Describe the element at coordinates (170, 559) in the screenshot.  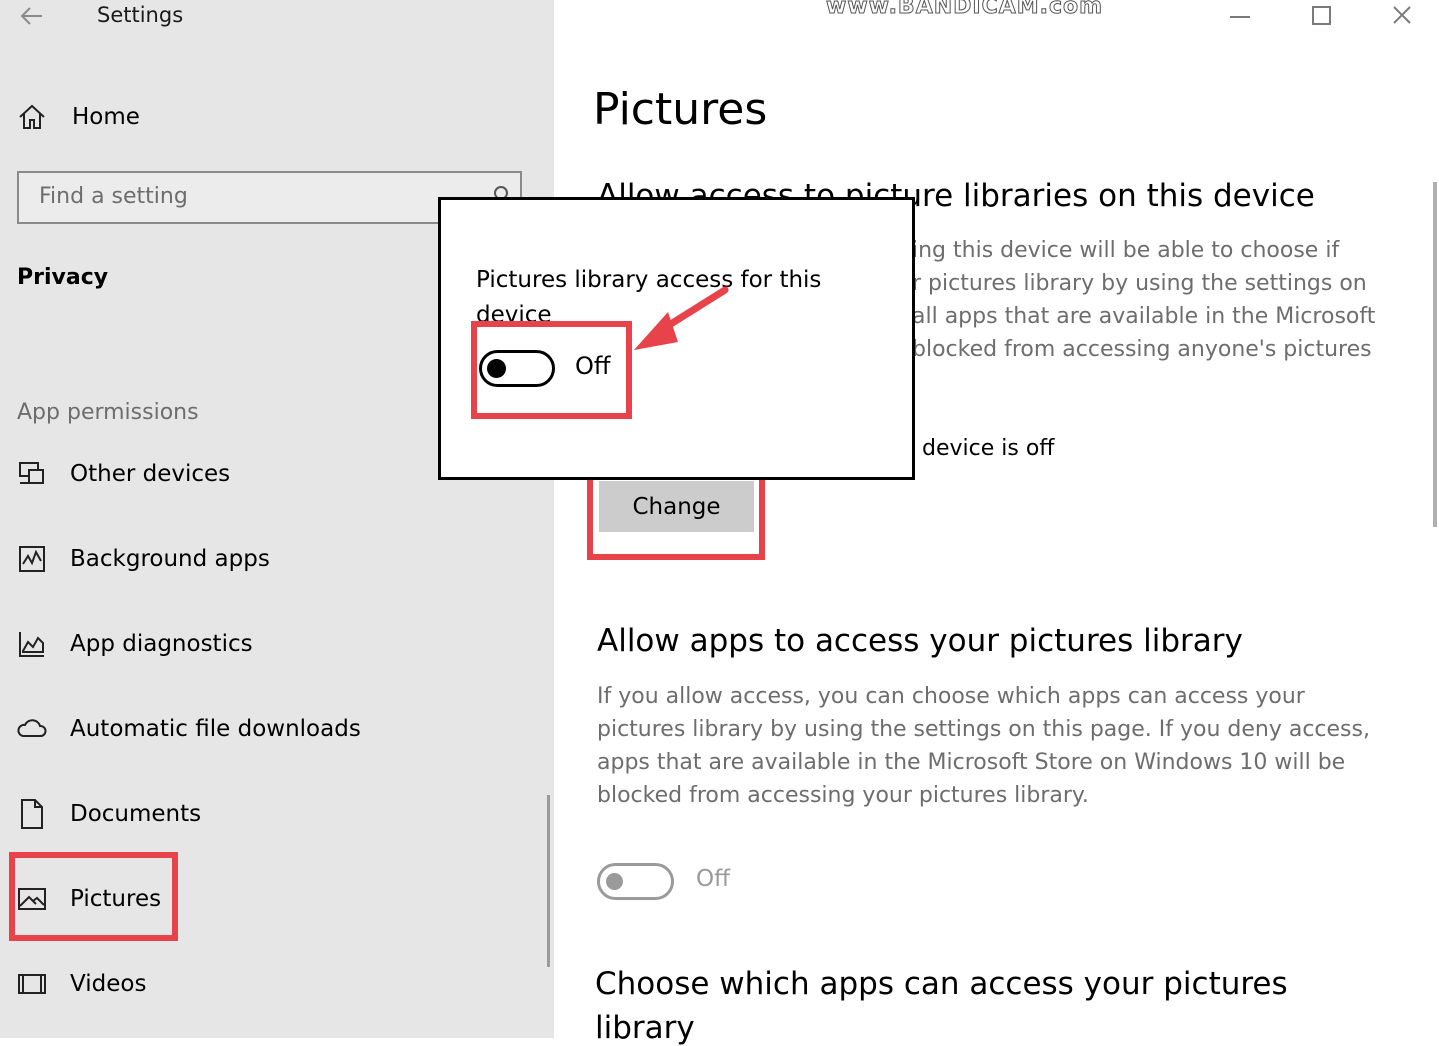
I see `sidebar-item-label: Background apps` at that location.